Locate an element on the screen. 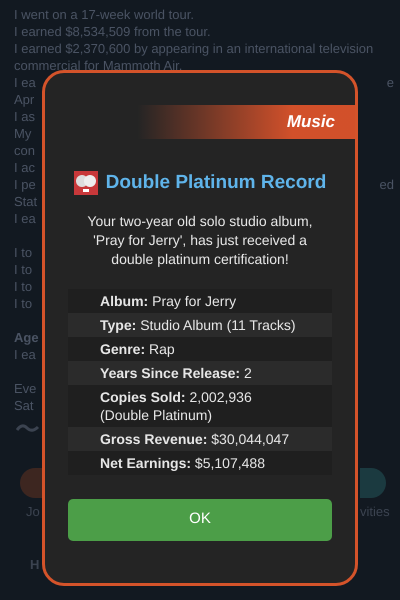 This screenshot has width=400, height=600. log-line: Apr is located at coordinates (24, 99).